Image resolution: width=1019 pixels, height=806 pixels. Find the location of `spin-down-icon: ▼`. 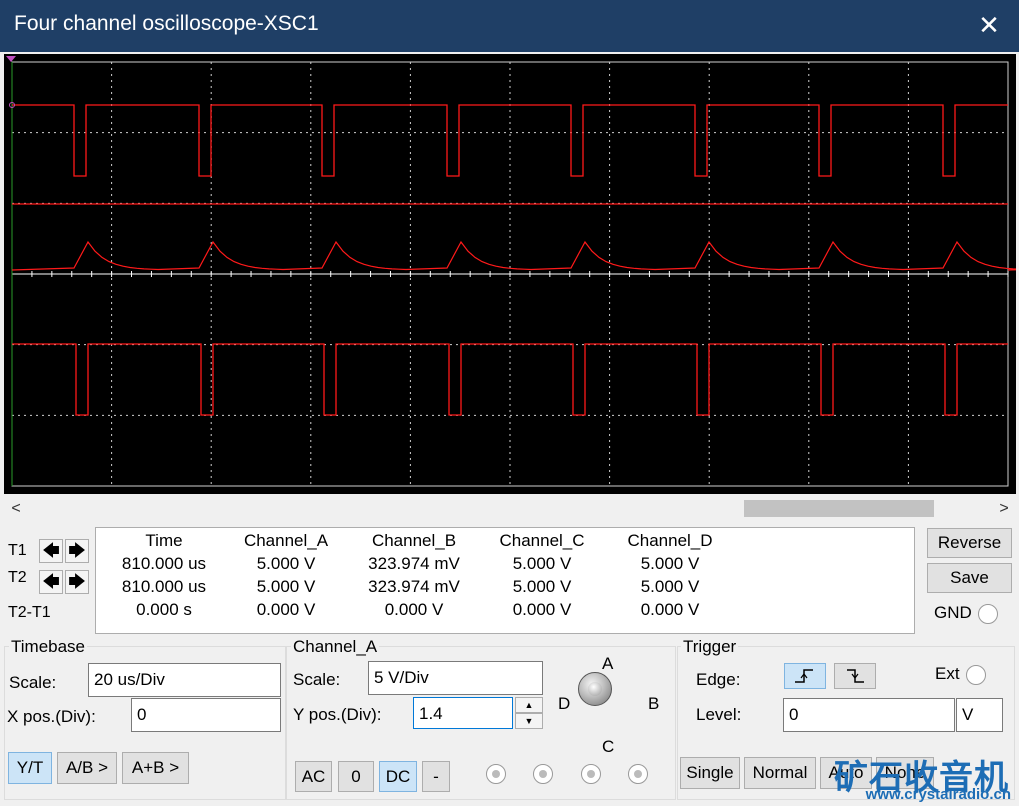

spin-down-icon: ▼ is located at coordinates (529, 721).